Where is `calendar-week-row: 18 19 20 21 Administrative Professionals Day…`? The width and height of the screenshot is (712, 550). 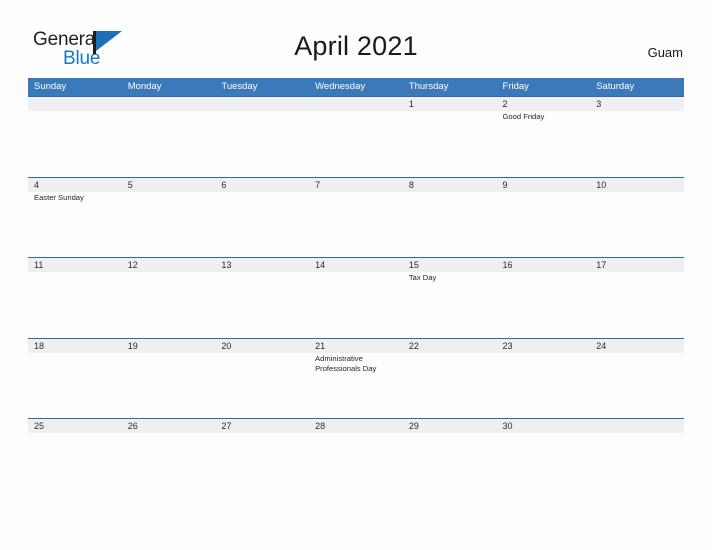 calendar-week-row: 18 19 20 21 Administrative Professionals Day… is located at coordinates (356, 378).